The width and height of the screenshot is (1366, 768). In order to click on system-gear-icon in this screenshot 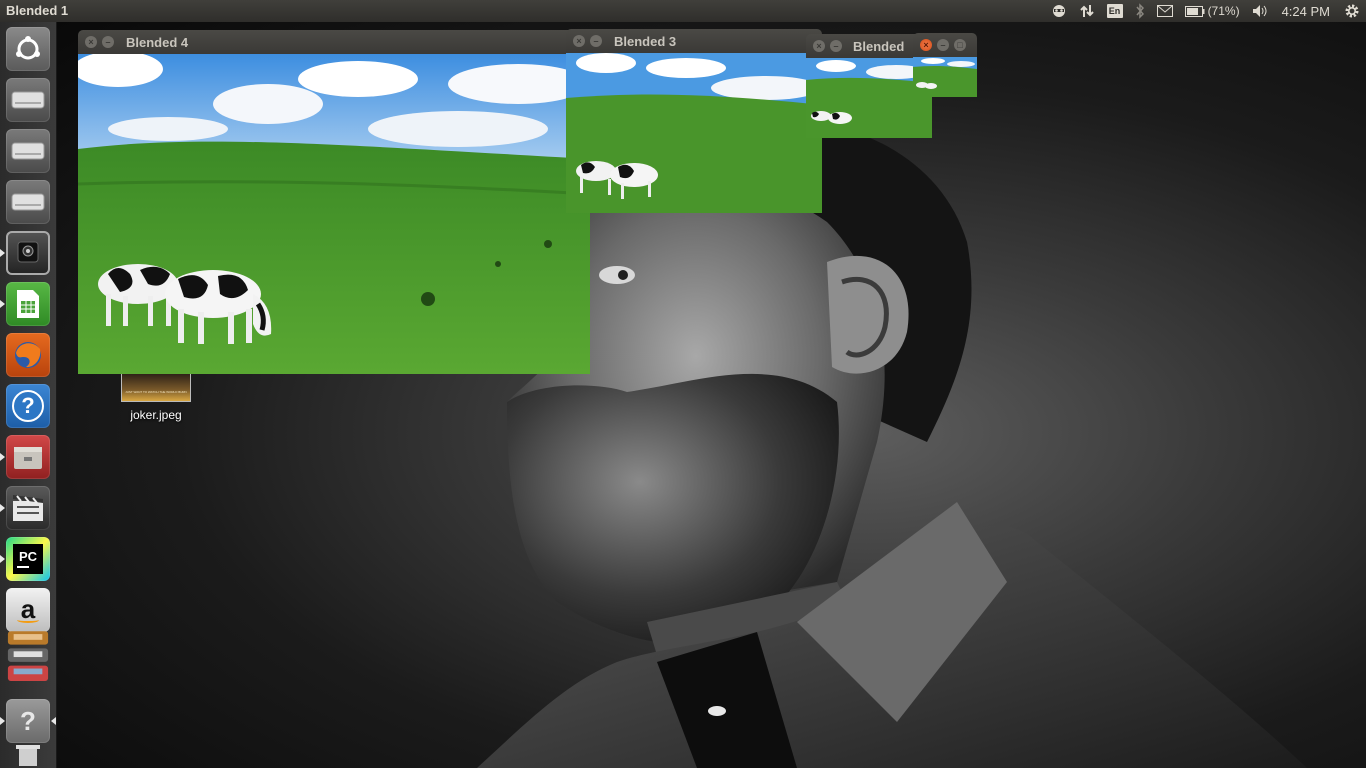, I will do `click(1352, 11)`.